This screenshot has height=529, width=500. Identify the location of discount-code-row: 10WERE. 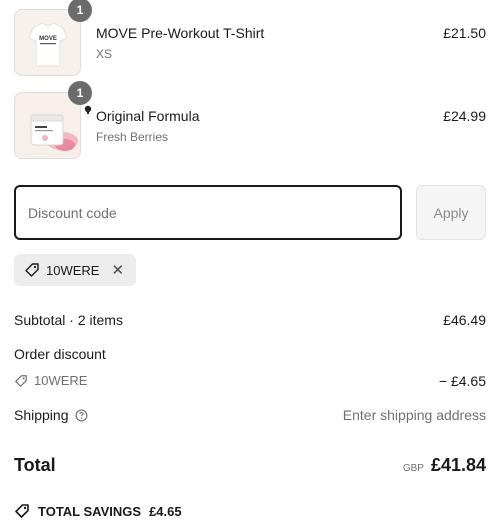
(50, 380).